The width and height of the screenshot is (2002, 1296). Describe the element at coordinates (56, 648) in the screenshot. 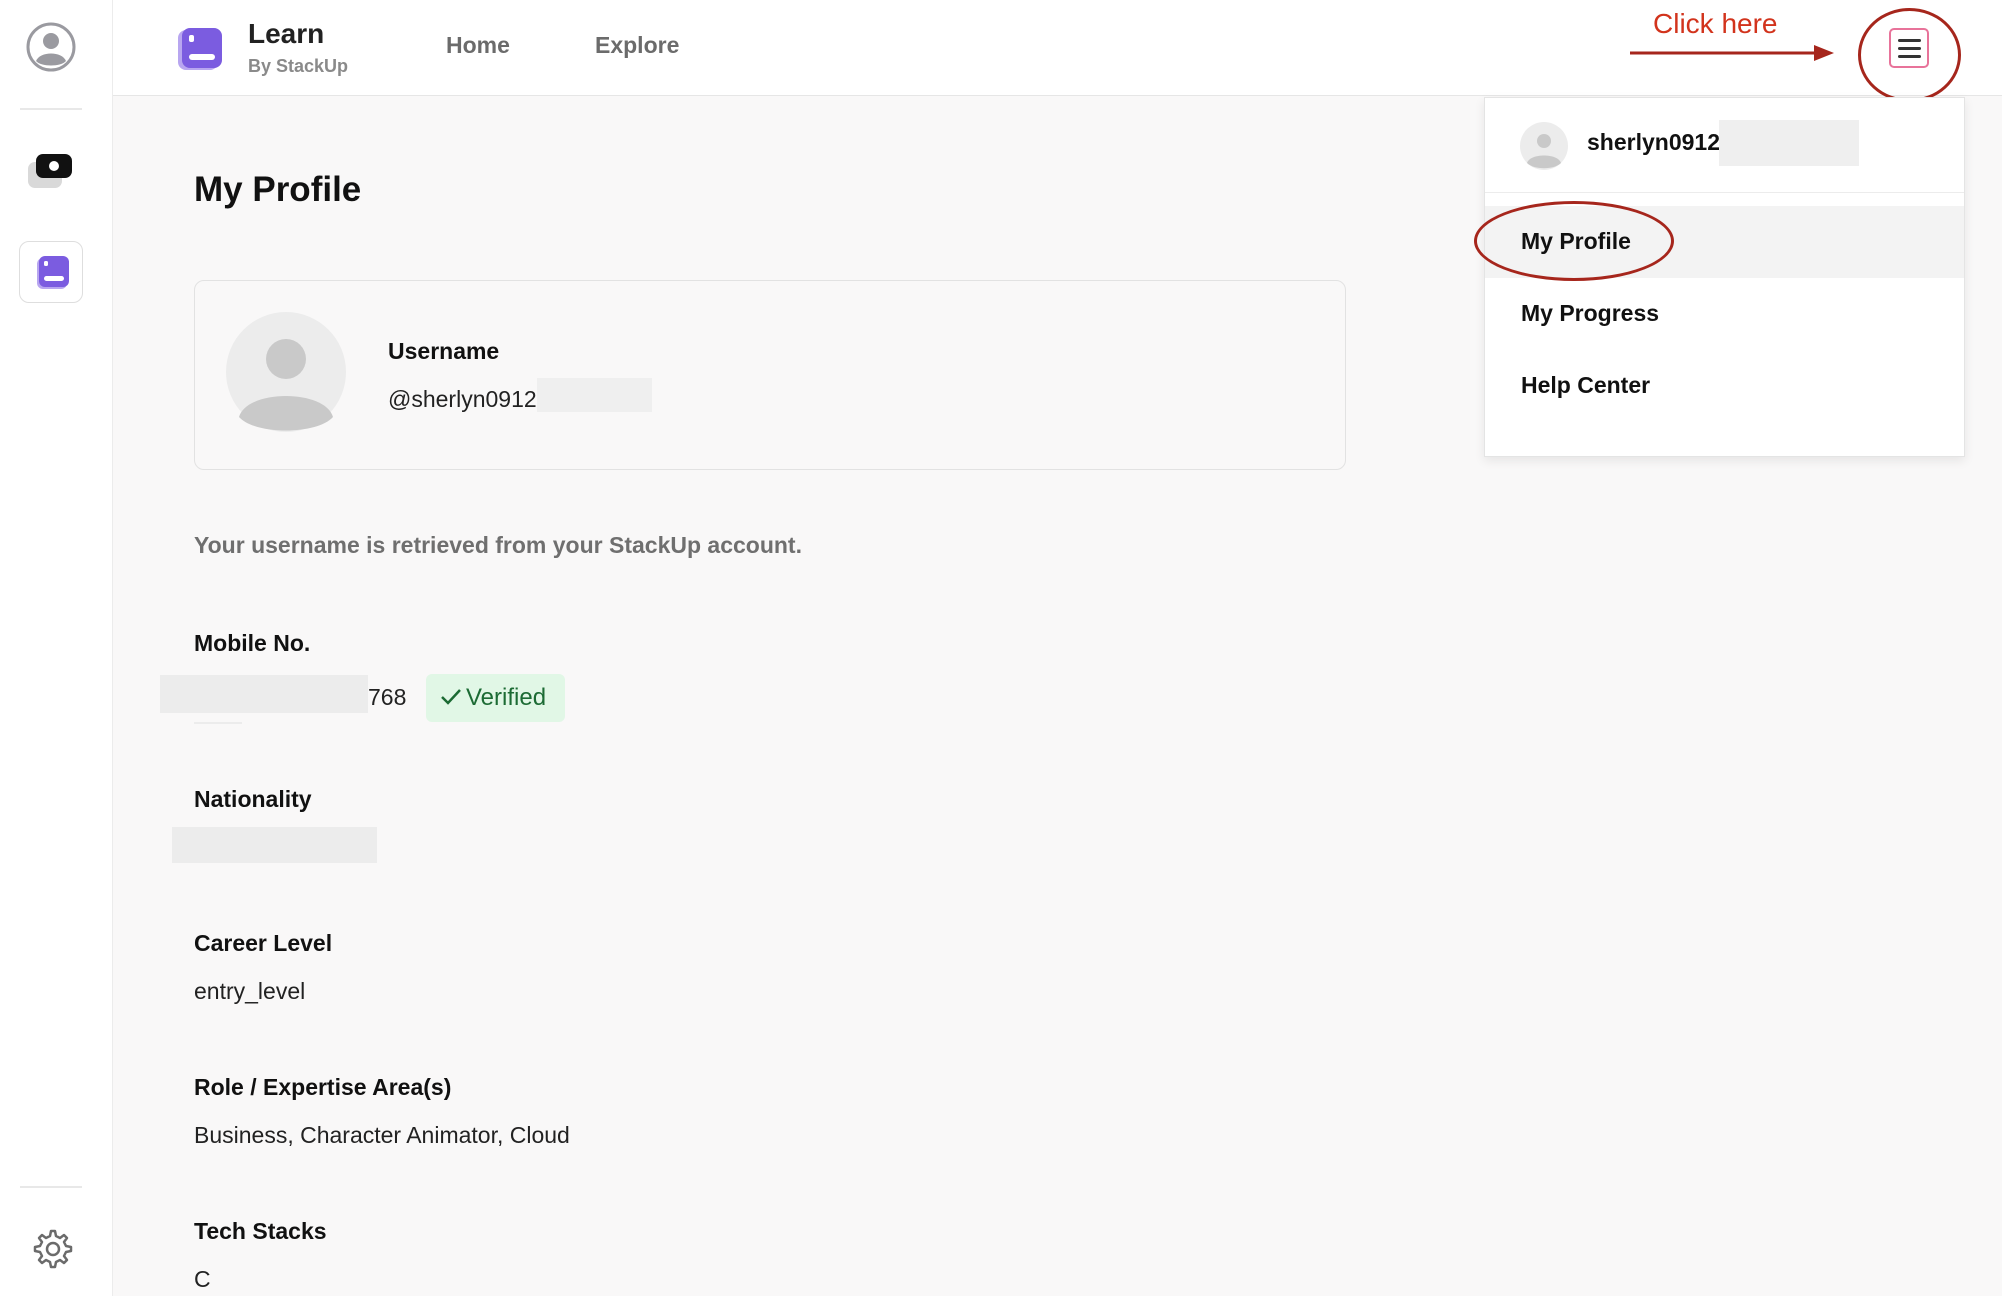

I see `left-rail` at that location.